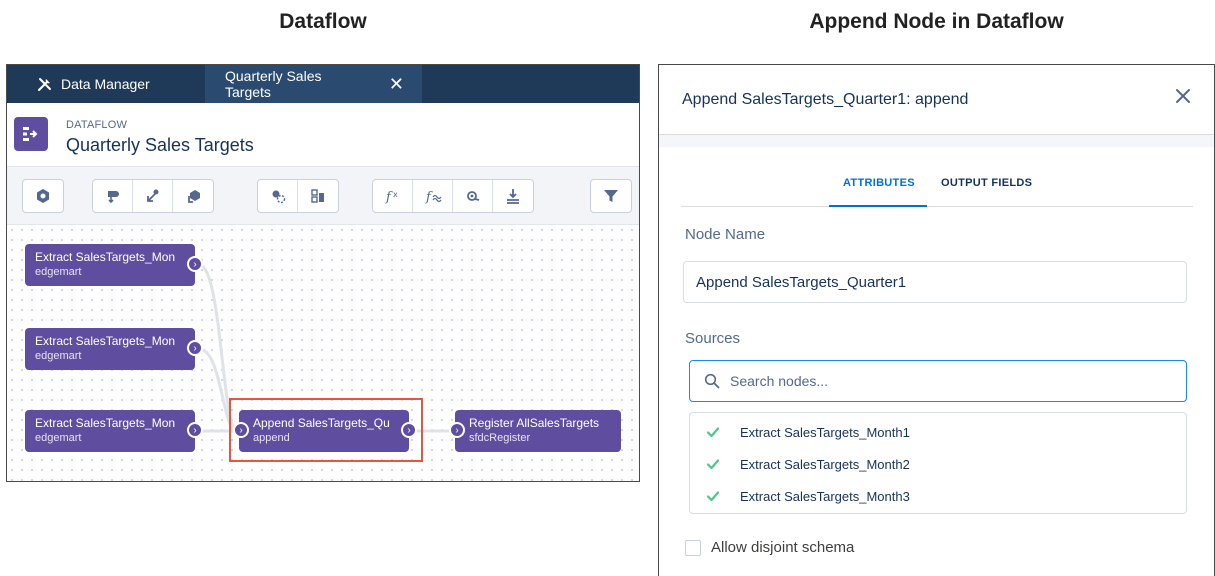  I want to click on close-icon: ✕, so click(396, 84).